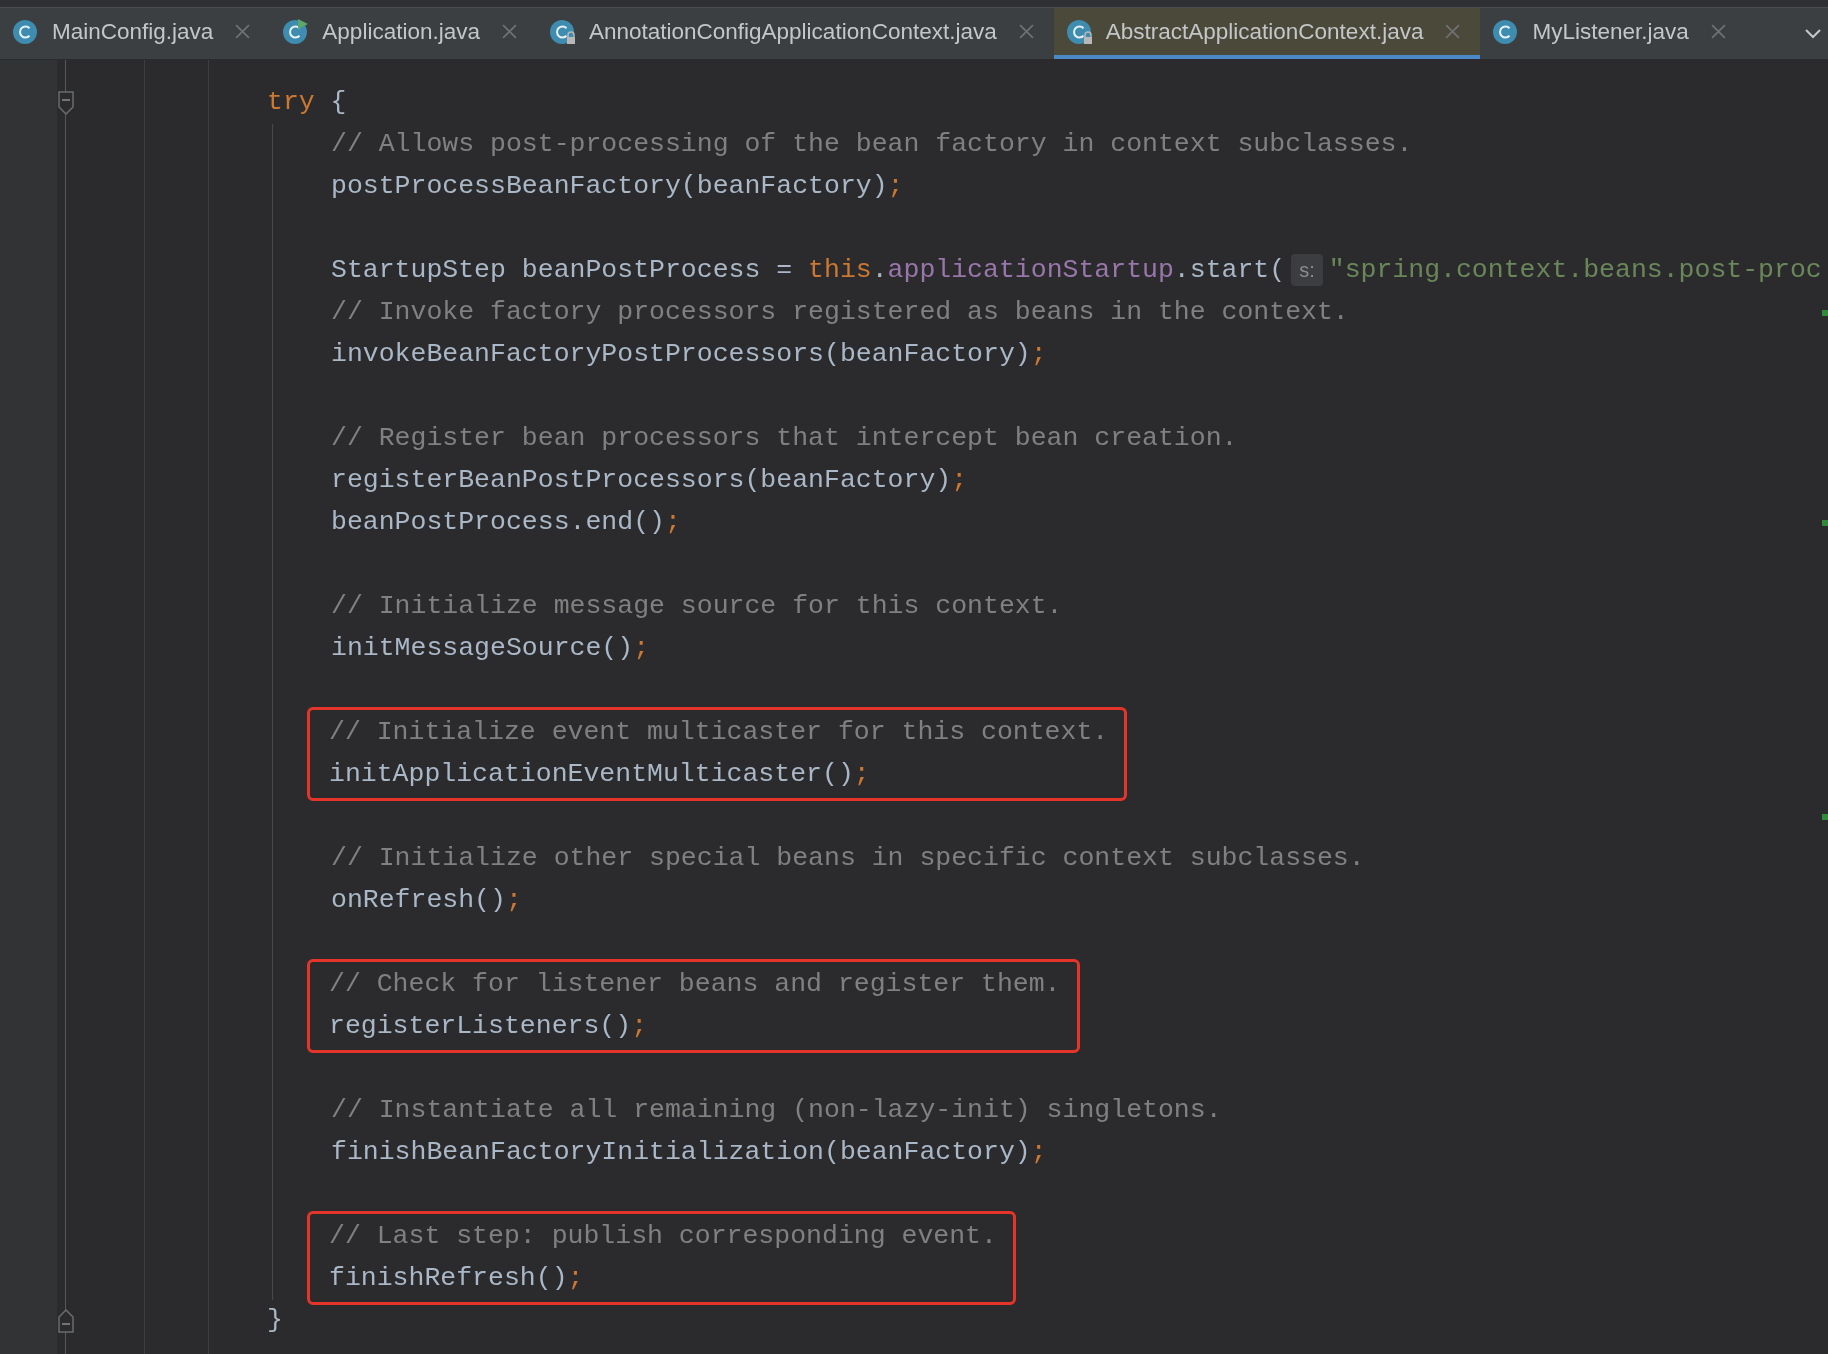  I want to click on code-line: postProcessBeanFactory(beanFactory);, so click(617, 187).